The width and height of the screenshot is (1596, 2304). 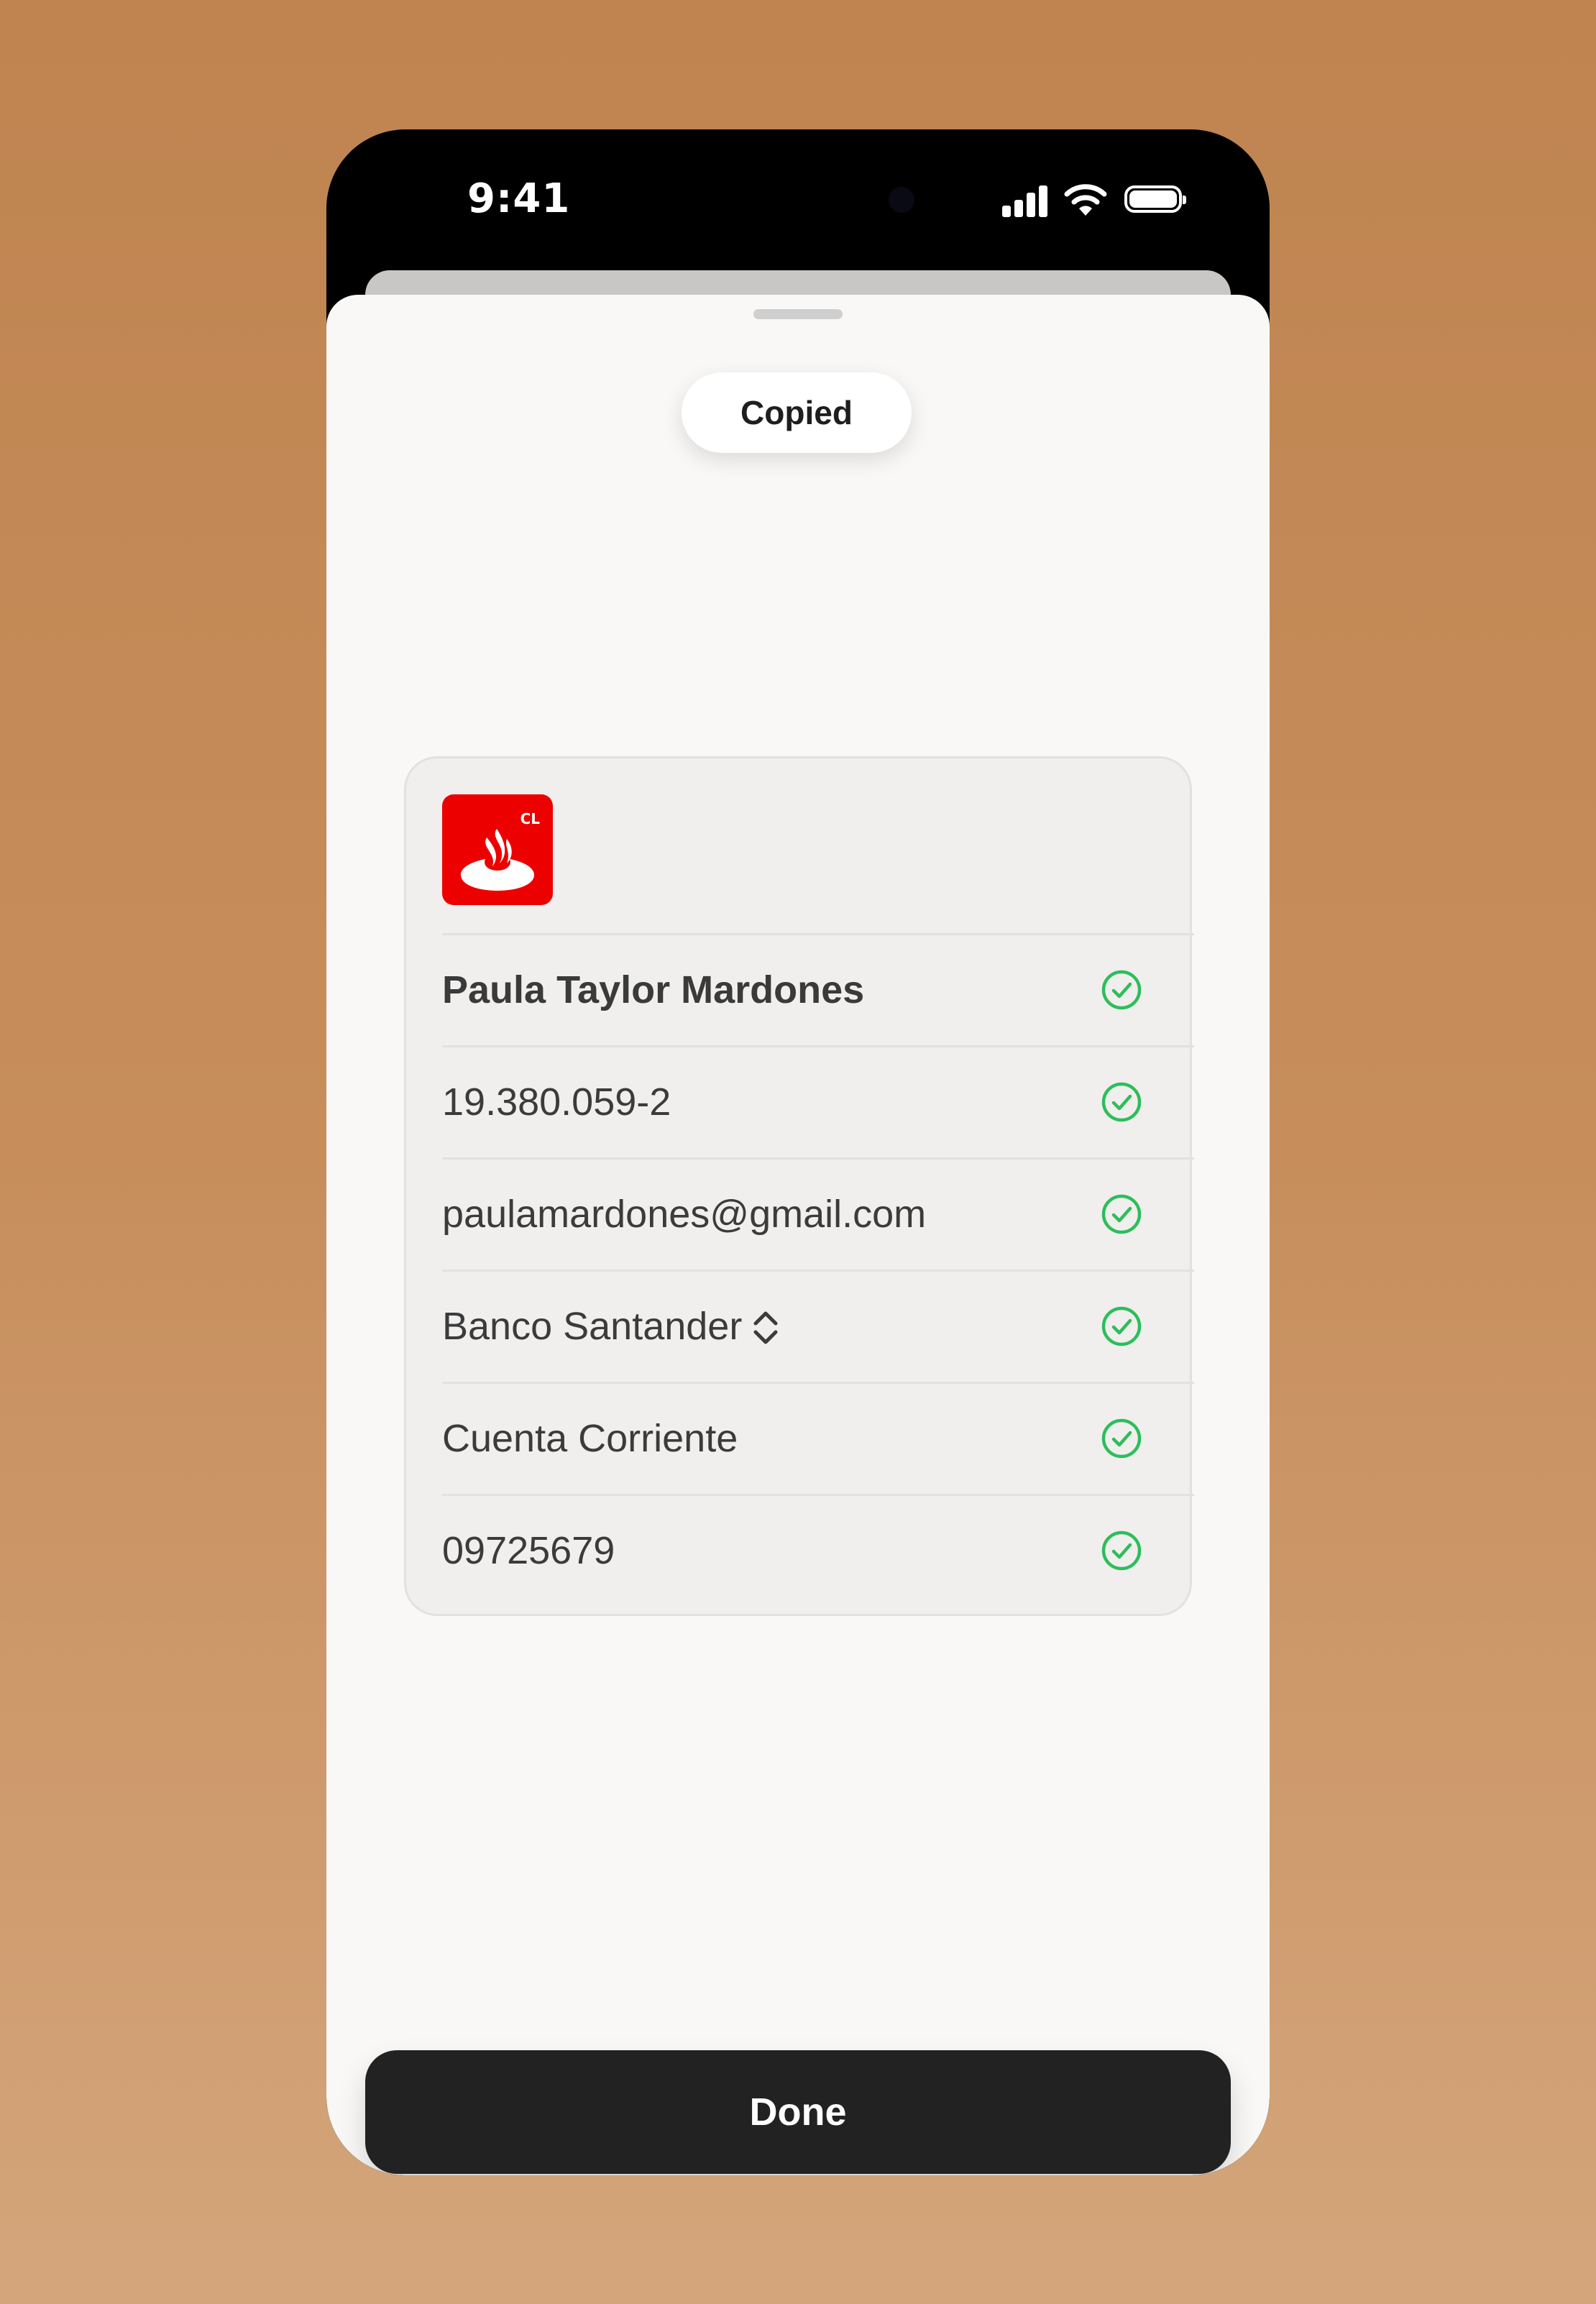 What do you see at coordinates (798, 314) in the screenshot?
I see `sheet-grabber` at bounding box center [798, 314].